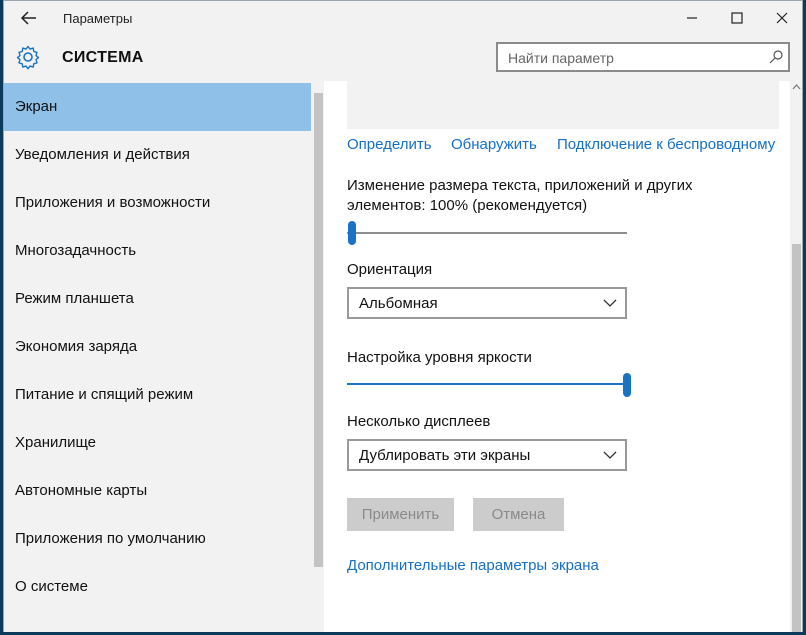 This screenshot has height=635, width=806. Describe the element at coordinates (737, 18) in the screenshot. I see `maximize-icon` at that location.